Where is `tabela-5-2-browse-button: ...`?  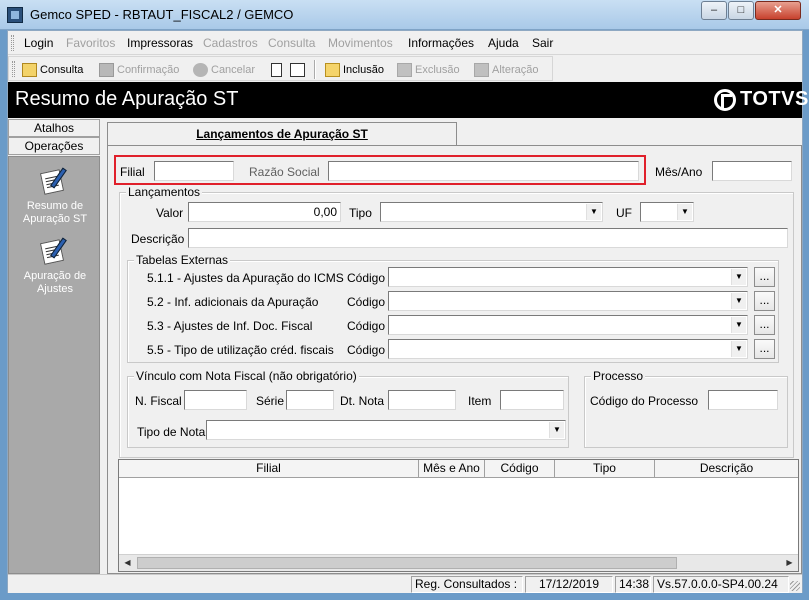 tabela-5-2-browse-button: ... is located at coordinates (764, 301).